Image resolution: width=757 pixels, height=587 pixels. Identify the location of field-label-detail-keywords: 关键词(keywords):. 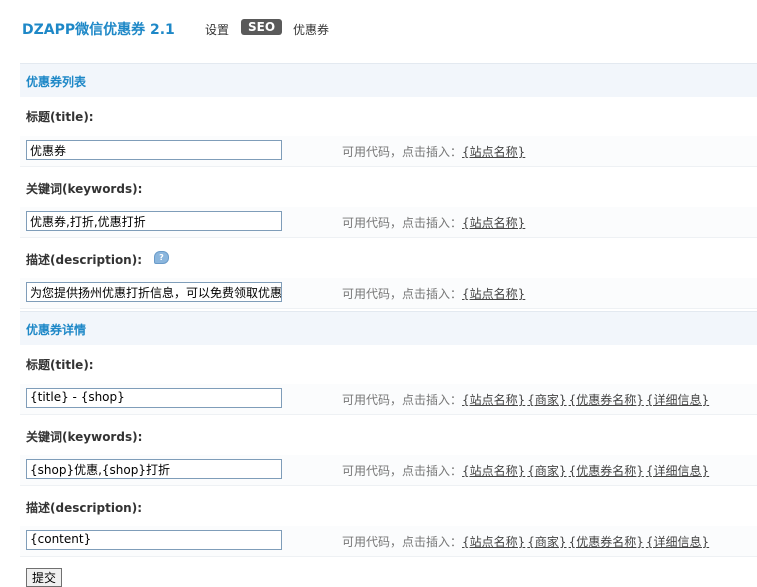
(84, 437).